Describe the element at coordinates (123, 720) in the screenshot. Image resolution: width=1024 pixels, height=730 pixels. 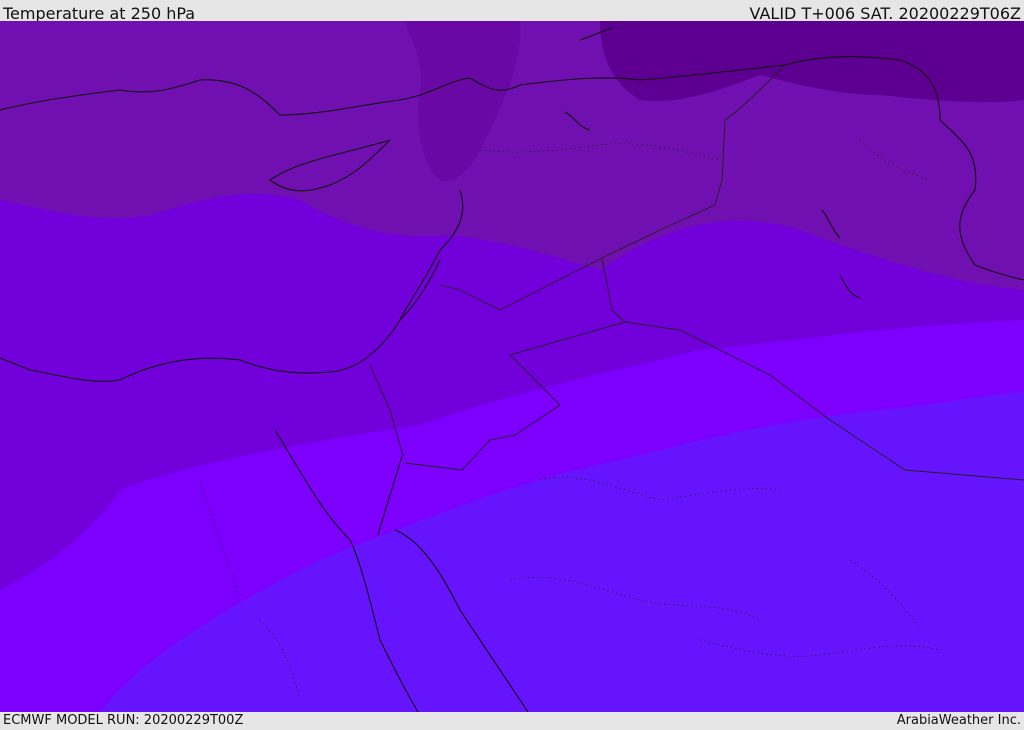
I see `model-run: ECMWF MODEL RUN: 20200229T00Z` at that location.